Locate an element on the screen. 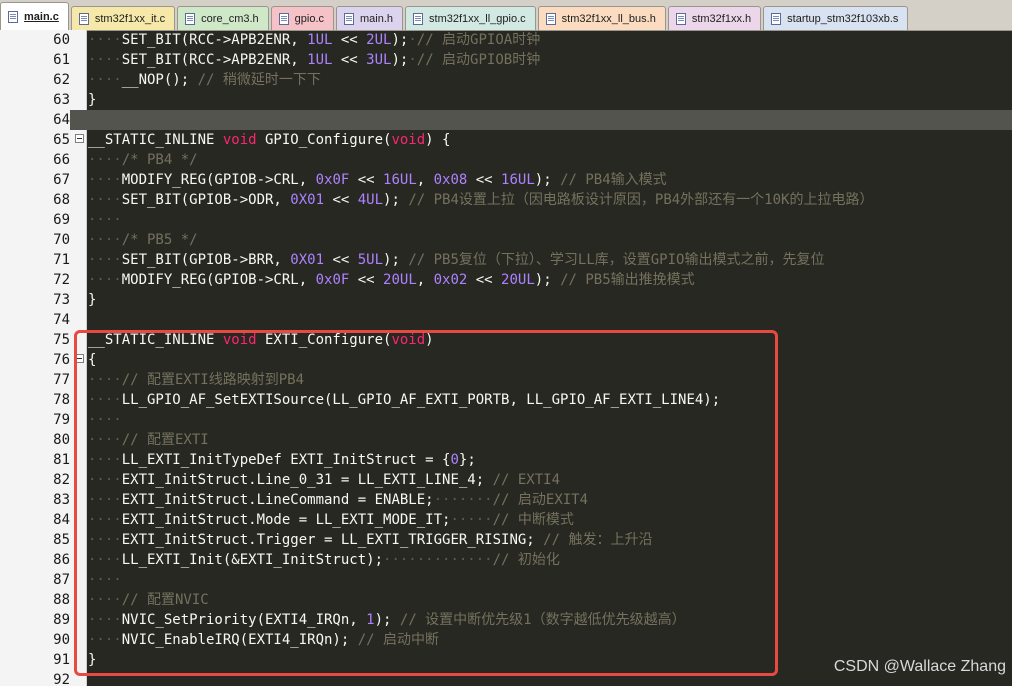 The image size is (1012, 686). code-comment: // 配置EXTI线路映射到PB4 is located at coordinates (213, 380).